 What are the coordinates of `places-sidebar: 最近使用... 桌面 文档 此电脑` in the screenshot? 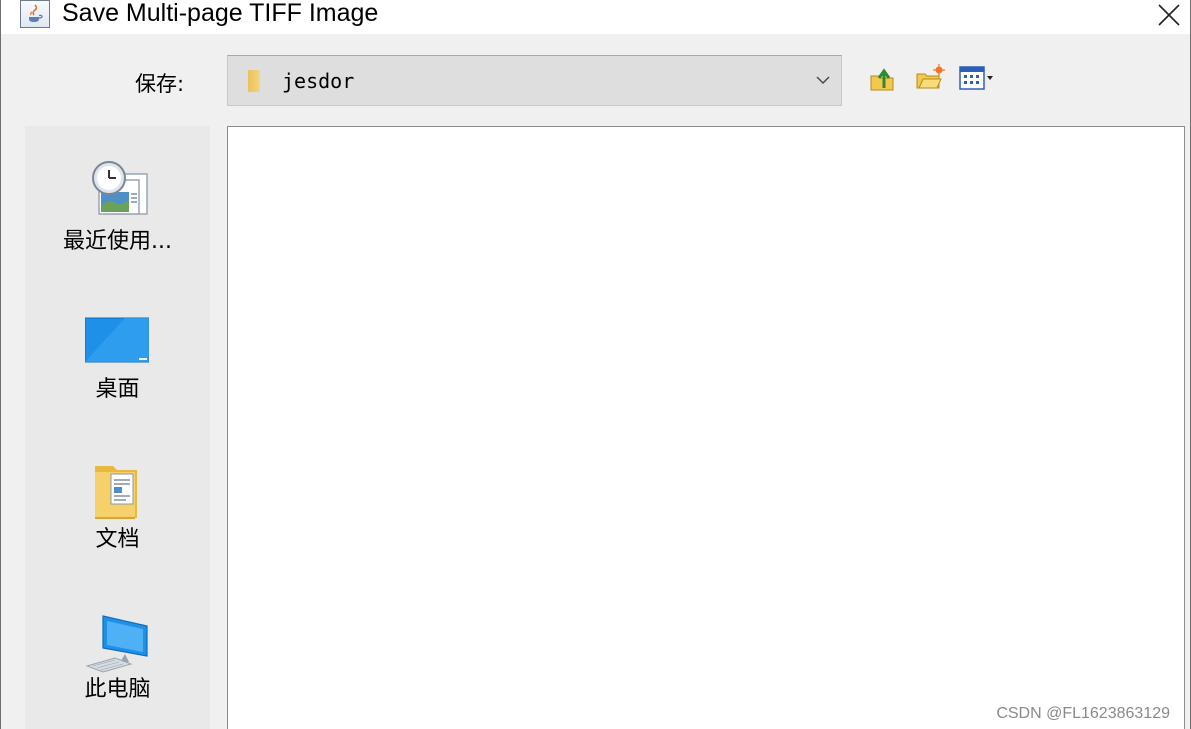 It's located at (117, 427).